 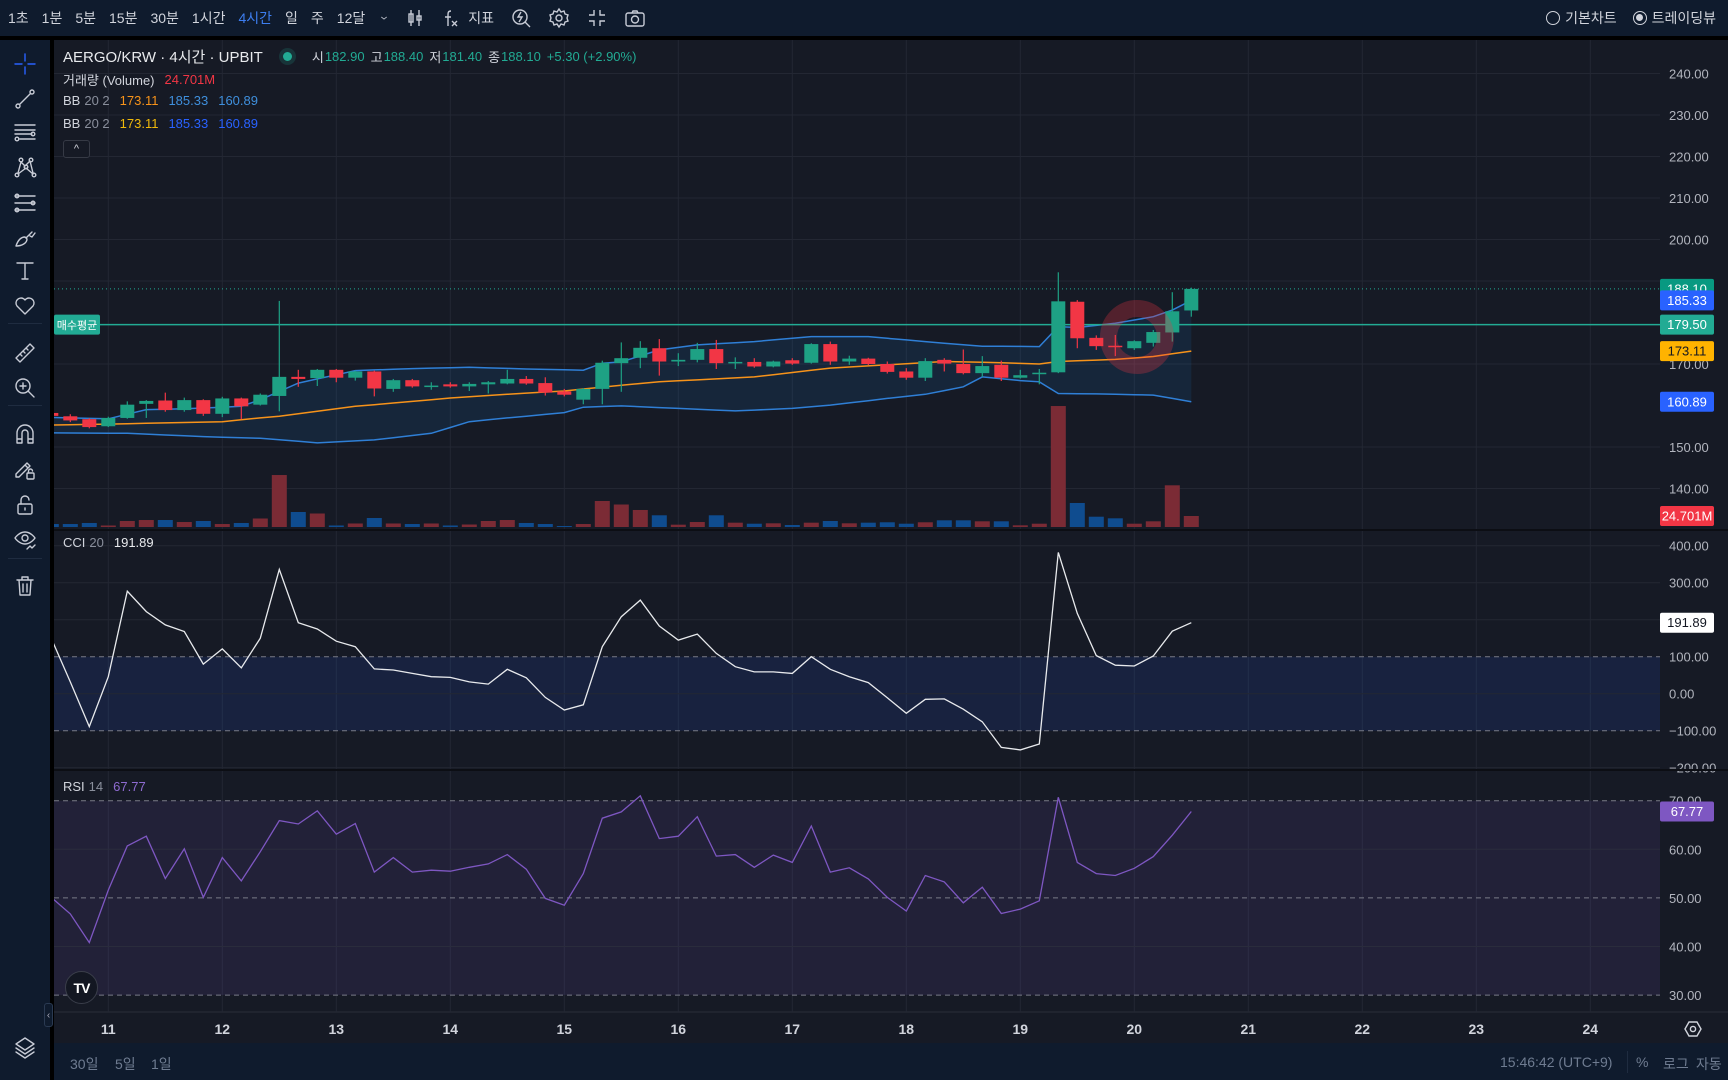 I want to click on interval-5m: 5분, so click(x=85, y=18).